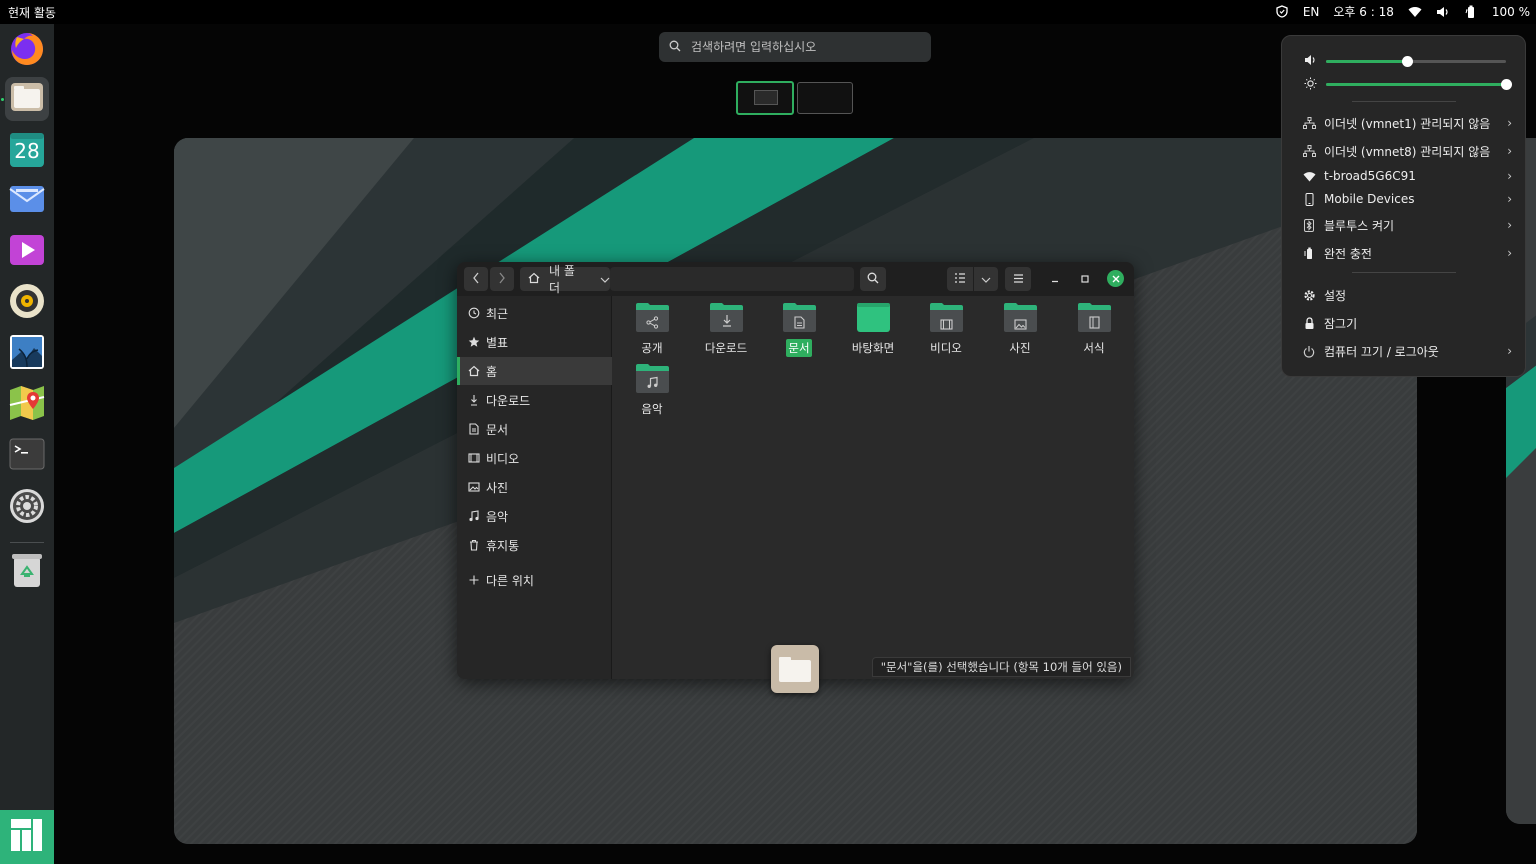 The image size is (1536, 864). Describe the element at coordinates (27, 303) in the screenshot. I see `dock-music` at that location.